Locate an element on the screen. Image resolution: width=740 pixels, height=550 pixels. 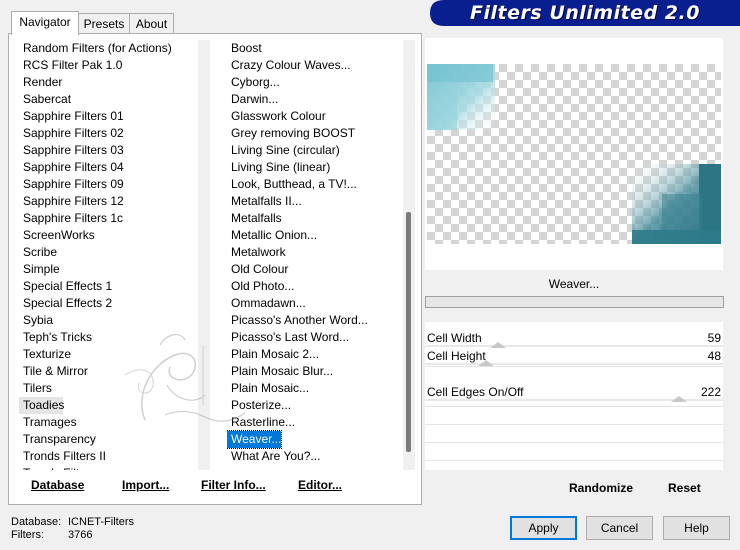
category-item: Sabercat is located at coordinates (107, 99).